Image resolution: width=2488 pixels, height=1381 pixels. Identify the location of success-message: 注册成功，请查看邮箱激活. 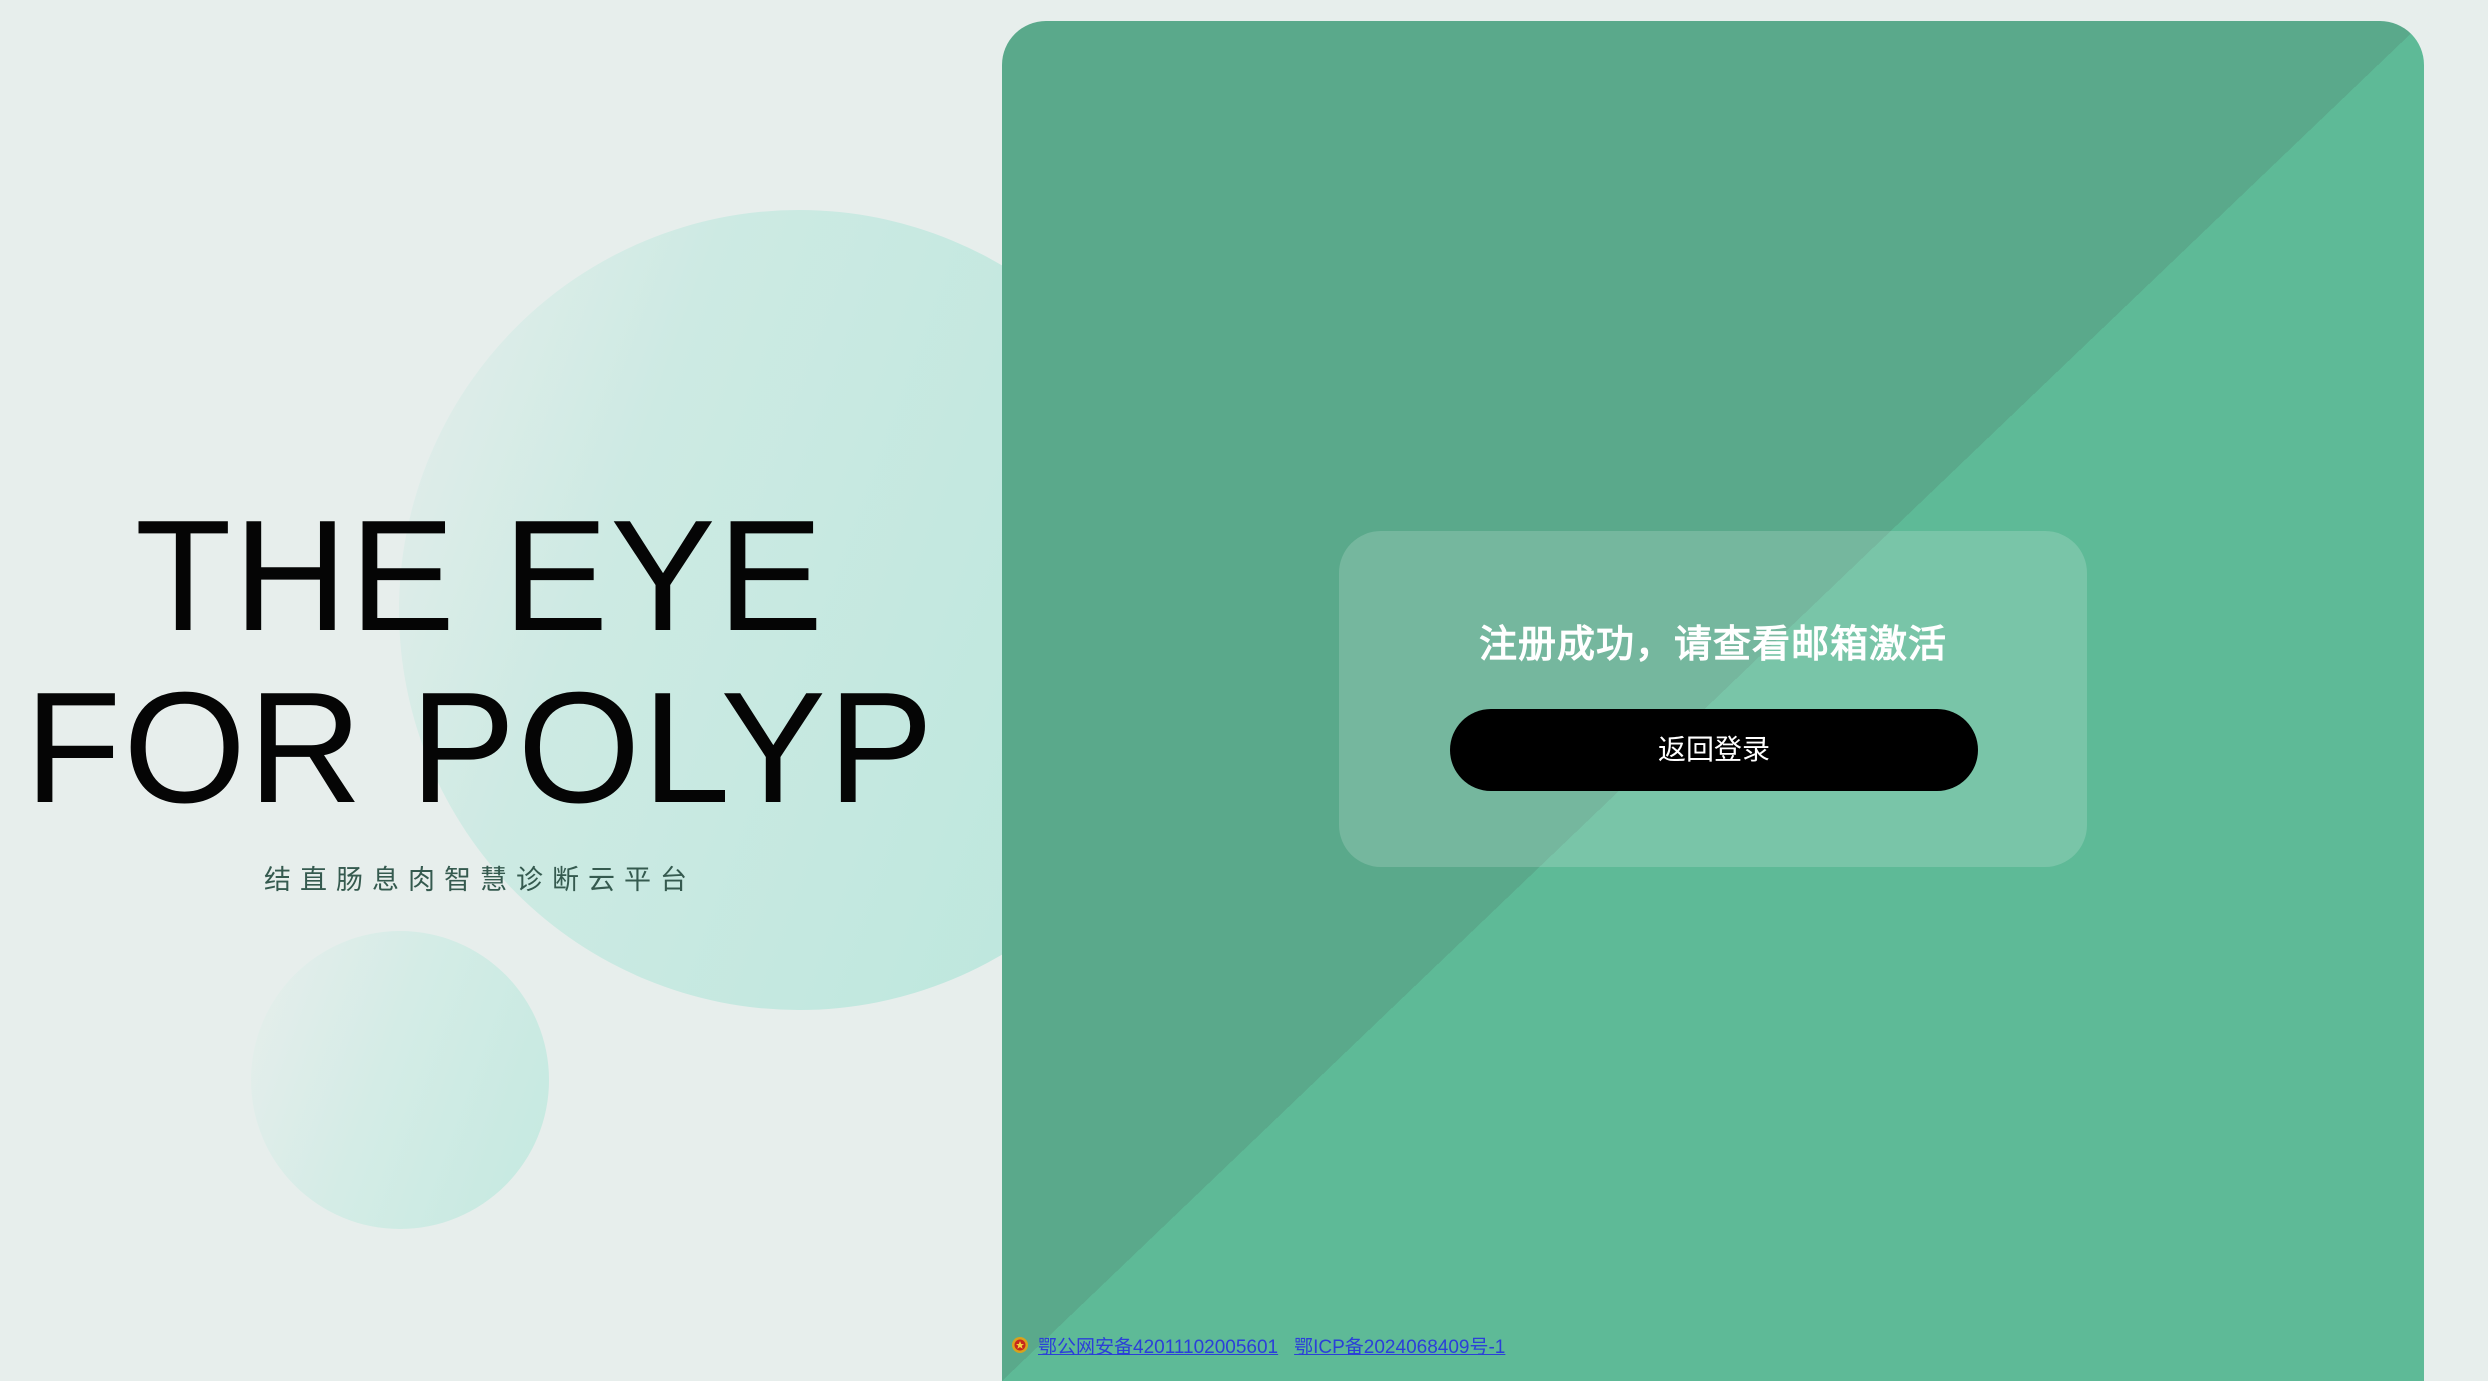
(1712, 645).